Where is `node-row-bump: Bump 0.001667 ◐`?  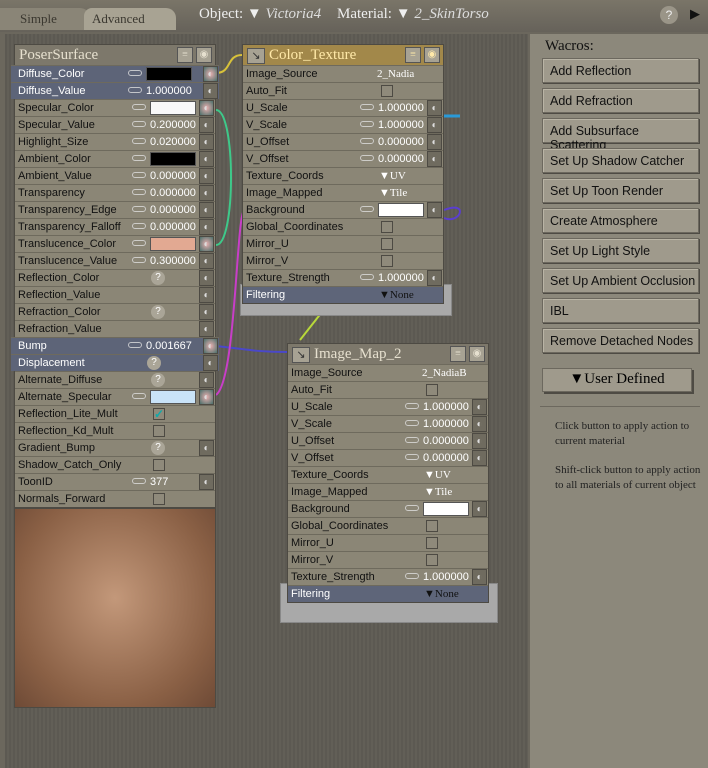 node-row-bump: Bump 0.001667 ◐ is located at coordinates (115, 345).